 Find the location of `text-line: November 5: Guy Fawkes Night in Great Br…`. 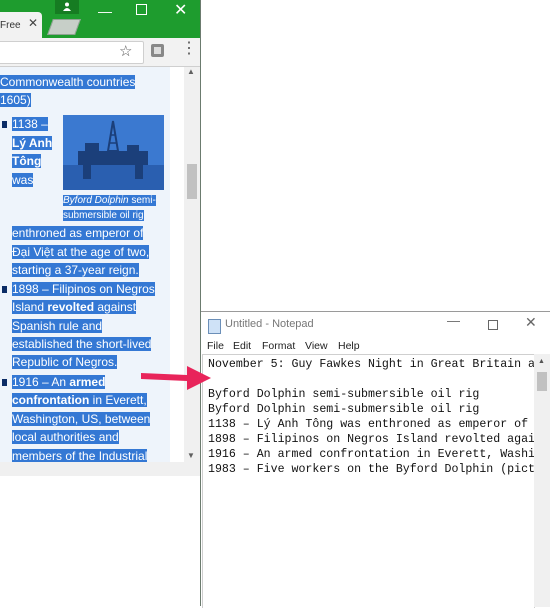

text-line: November 5: Guy Fawkes Night in Great Br… is located at coordinates (371, 364).